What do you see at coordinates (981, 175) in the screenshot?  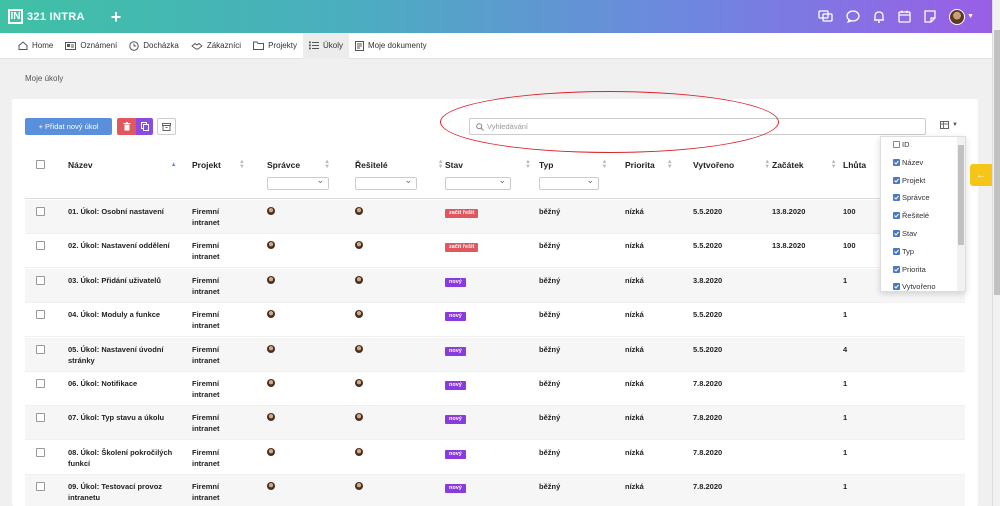 I see `side-panel-toggle: ←` at bounding box center [981, 175].